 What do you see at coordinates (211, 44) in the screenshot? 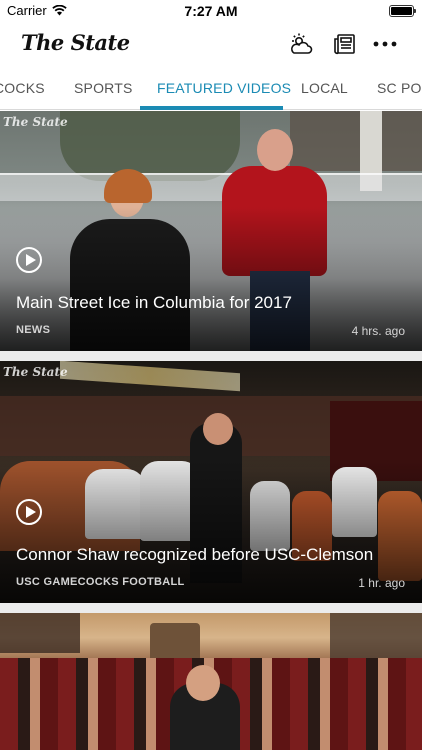
I see `app-header: The State` at bounding box center [211, 44].